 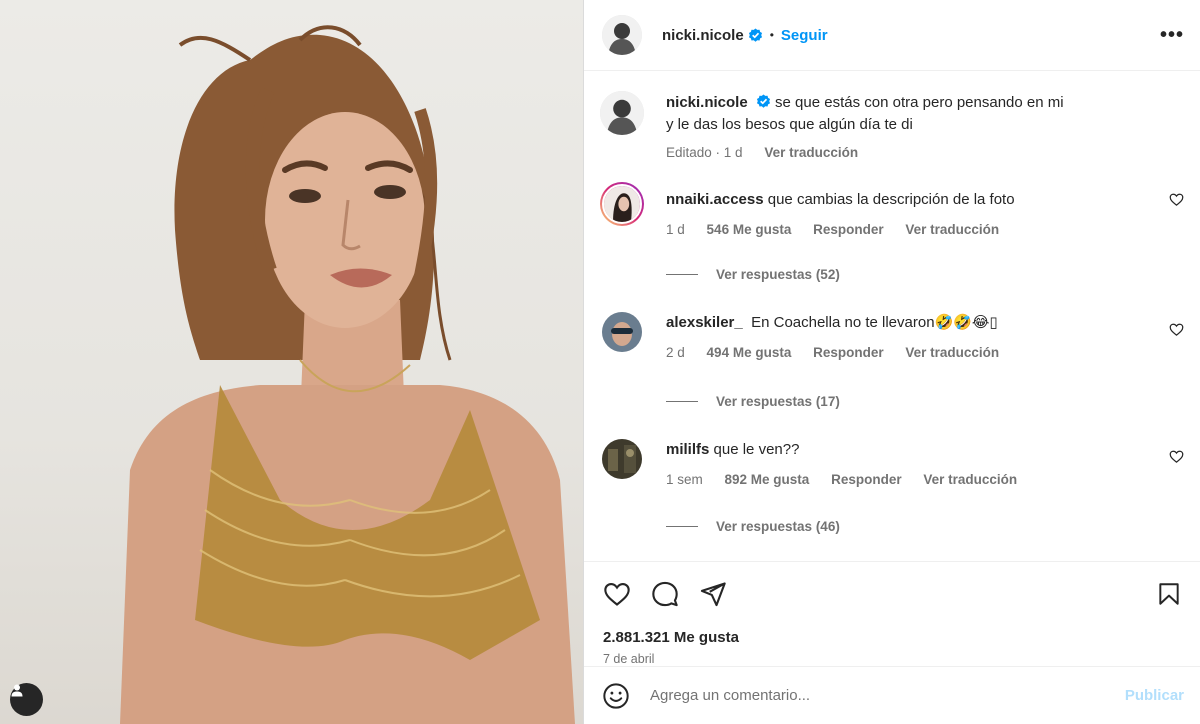 I want to click on comment-button, so click(x=665, y=594).